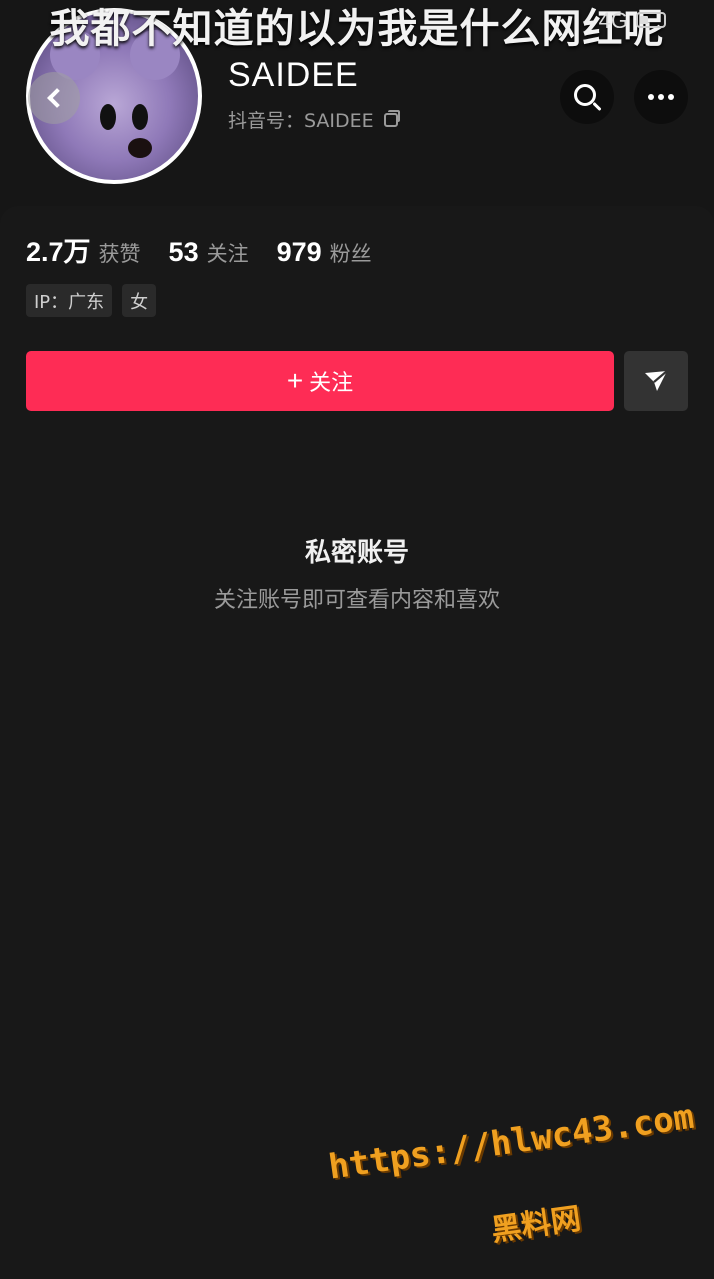 This screenshot has width=714, height=1279. I want to click on copy-icon, so click(391, 118).